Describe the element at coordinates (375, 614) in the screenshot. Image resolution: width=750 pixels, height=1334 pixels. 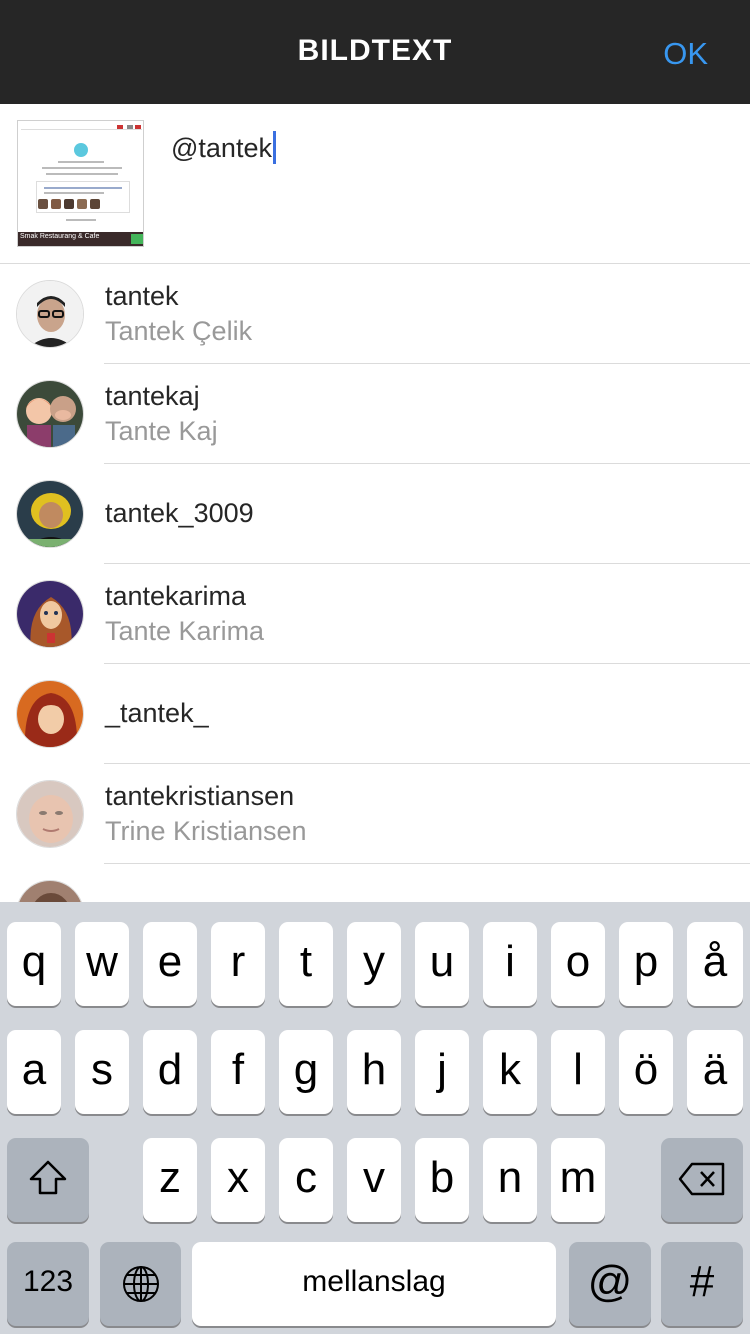
I see `suggestion-item: tantekarima Tante Karima` at that location.